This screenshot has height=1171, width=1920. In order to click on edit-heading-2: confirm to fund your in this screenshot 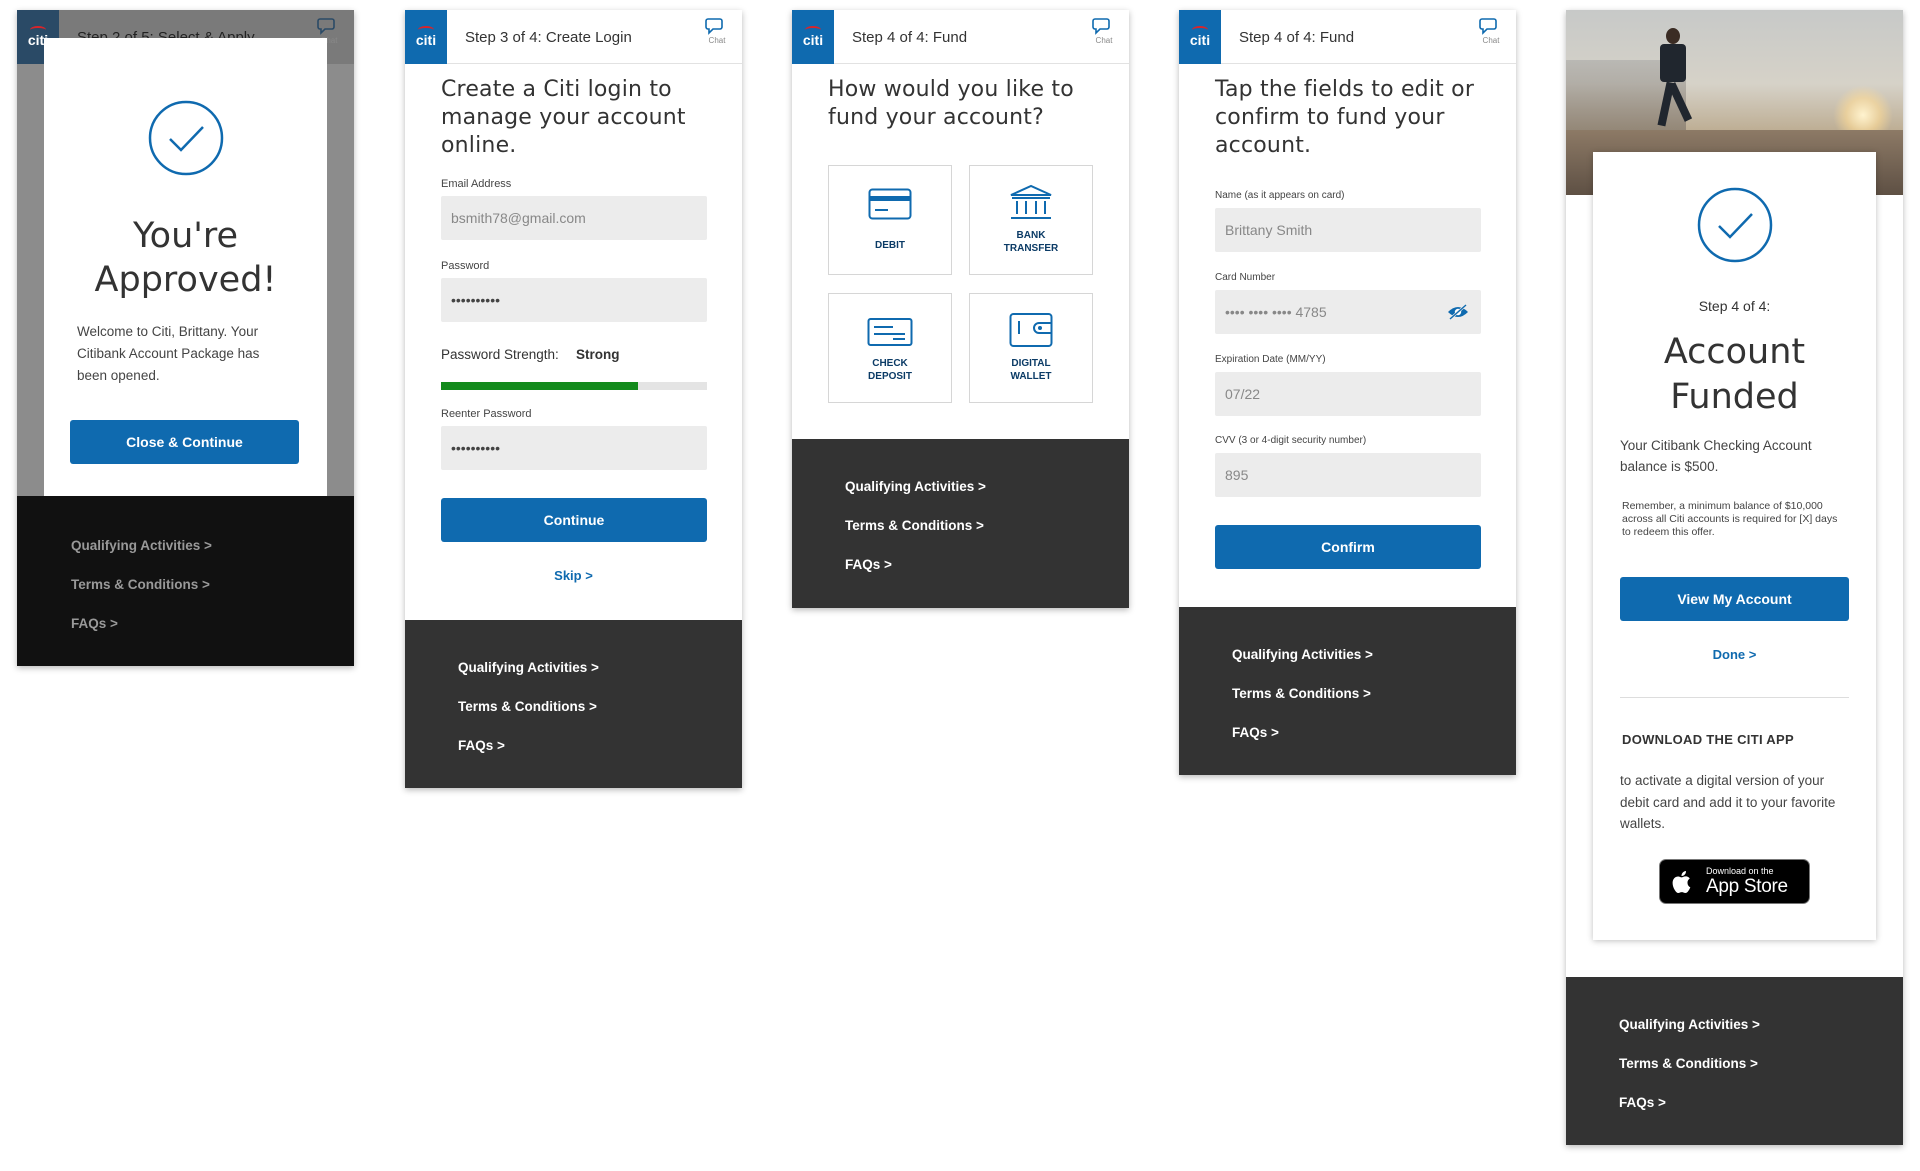, I will do `click(1330, 117)`.